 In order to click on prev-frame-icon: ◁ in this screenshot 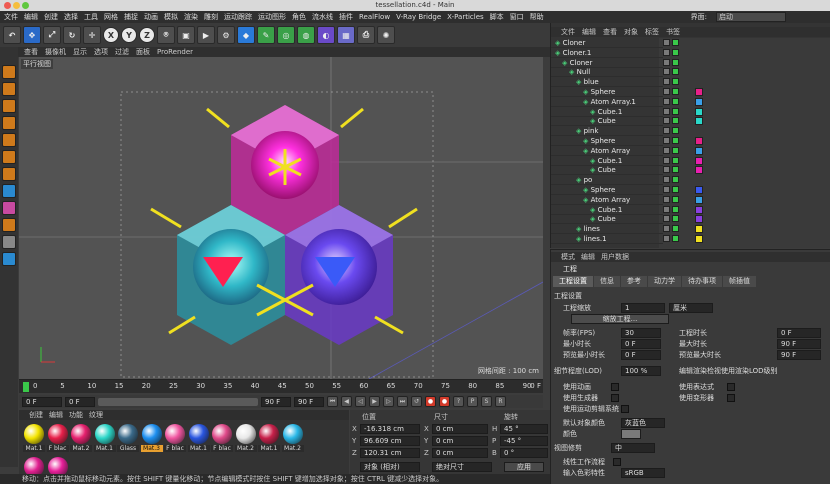, I will do `click(360, 401)`.